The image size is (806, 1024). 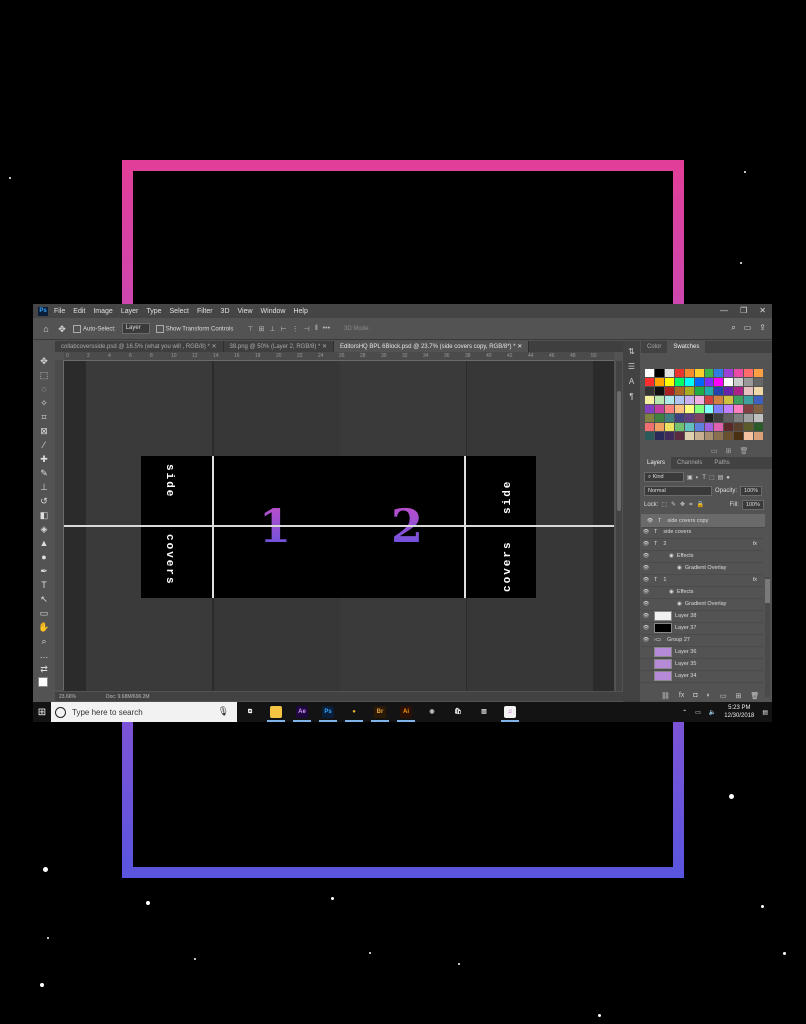 I want to click on volume-icon: 🔈, so click(x=712, y=712).